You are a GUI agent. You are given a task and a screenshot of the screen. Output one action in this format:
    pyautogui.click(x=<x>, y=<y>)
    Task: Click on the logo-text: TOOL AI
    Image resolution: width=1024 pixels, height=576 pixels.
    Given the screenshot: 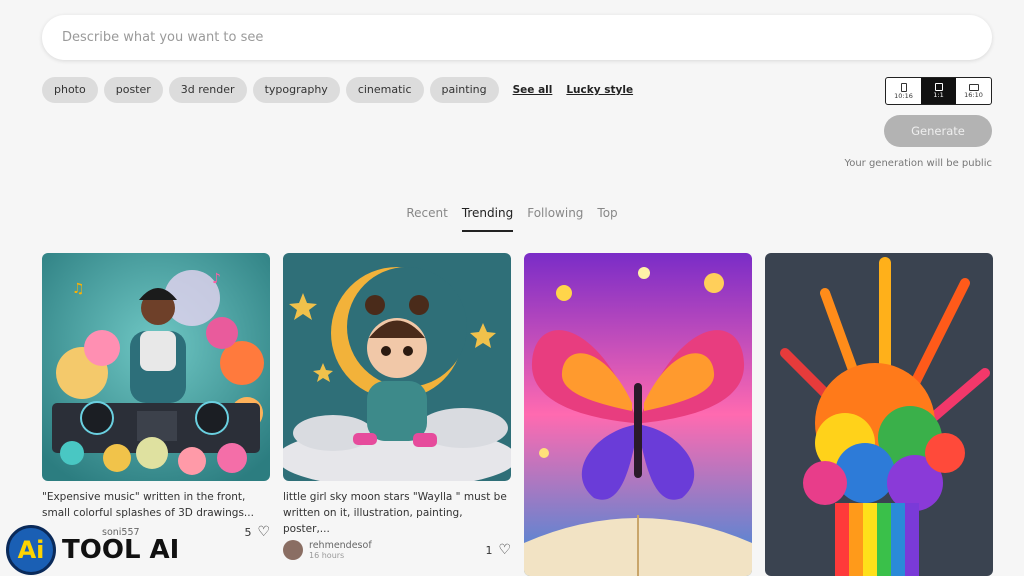 What is the action you would take?
    pyautogui.click(x=121, y=550)
    